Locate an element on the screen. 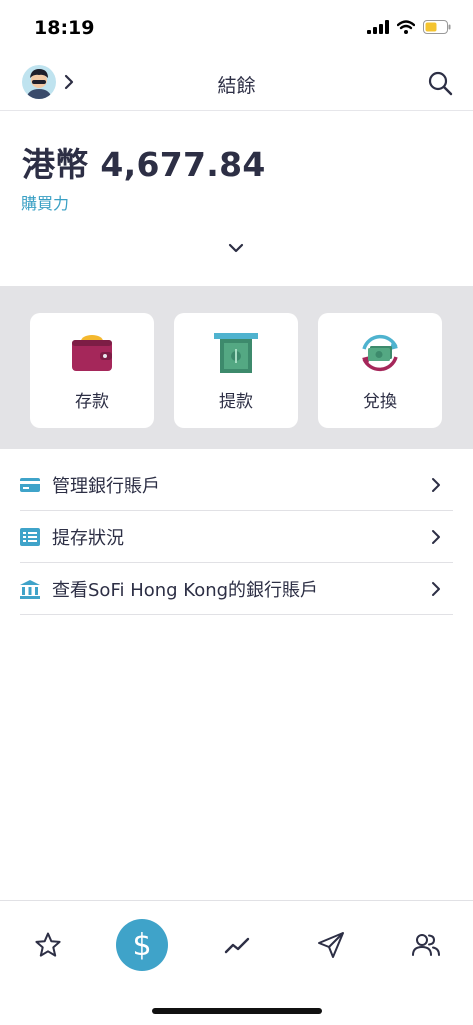 The height and width of the screenshot is (1025, 473). page-title: 結餘 is located at coordinates (236, 86).